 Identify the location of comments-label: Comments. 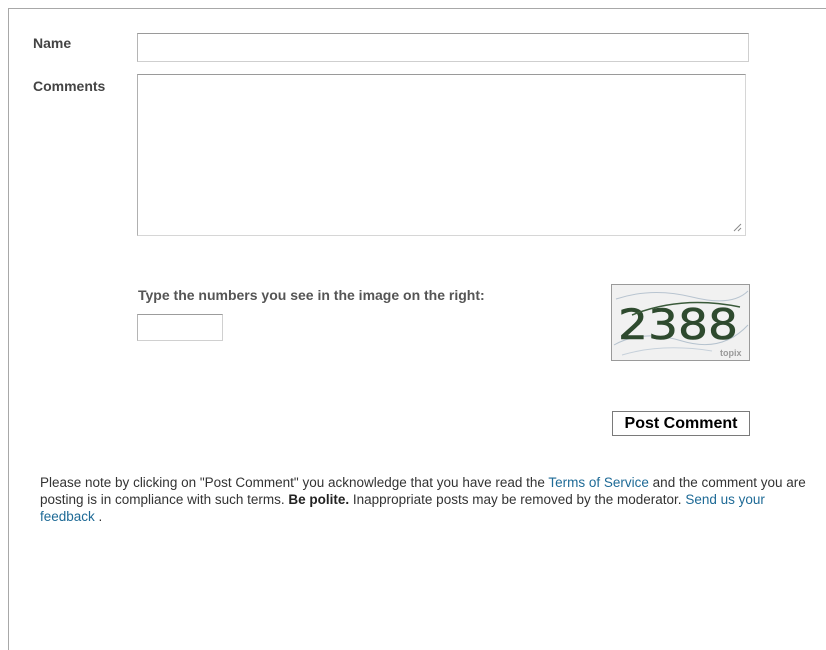
(69, 86).